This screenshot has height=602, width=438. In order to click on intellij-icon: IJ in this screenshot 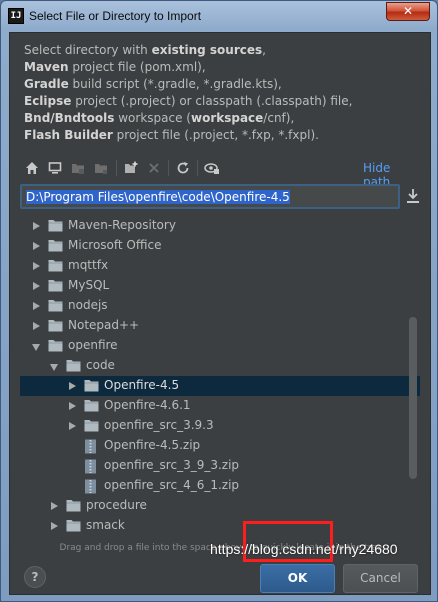, I will do `click(16, 16)`.